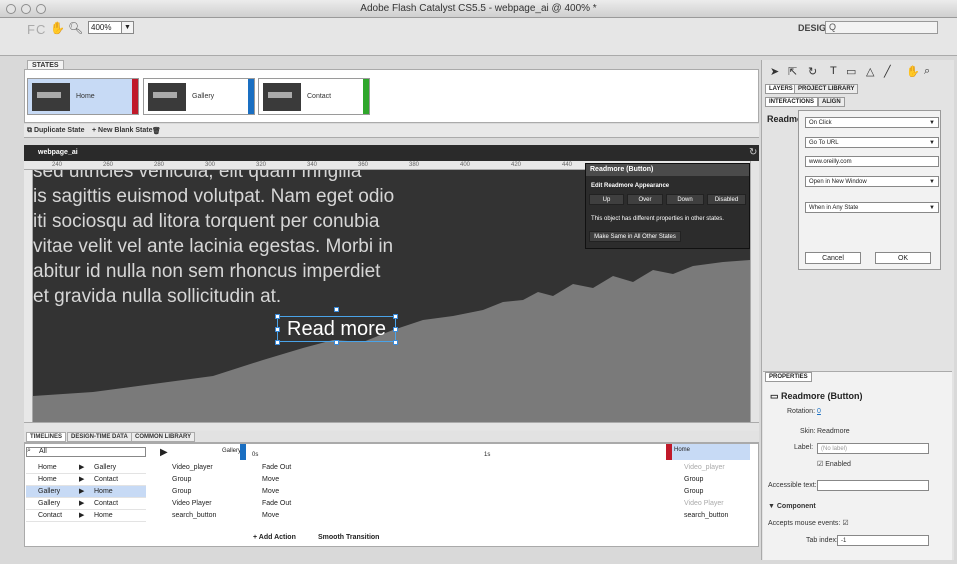 The height and width of the screenshot is (564, 957). I want to click on duplicate-state-button: ⧉ Duplicate State, so click(56, 131).